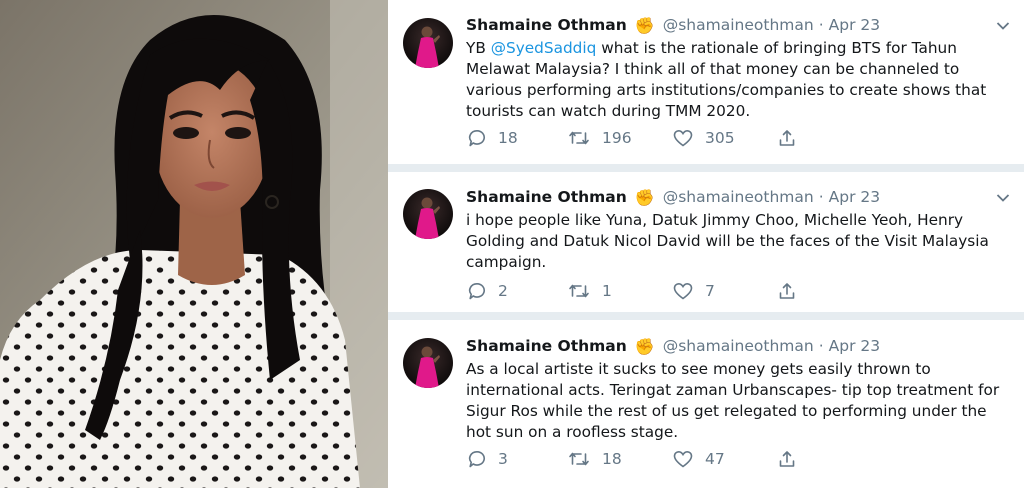  Describe the element at coordinates (720, 138) in the screenshot. I see `like-count: 305` at that location.